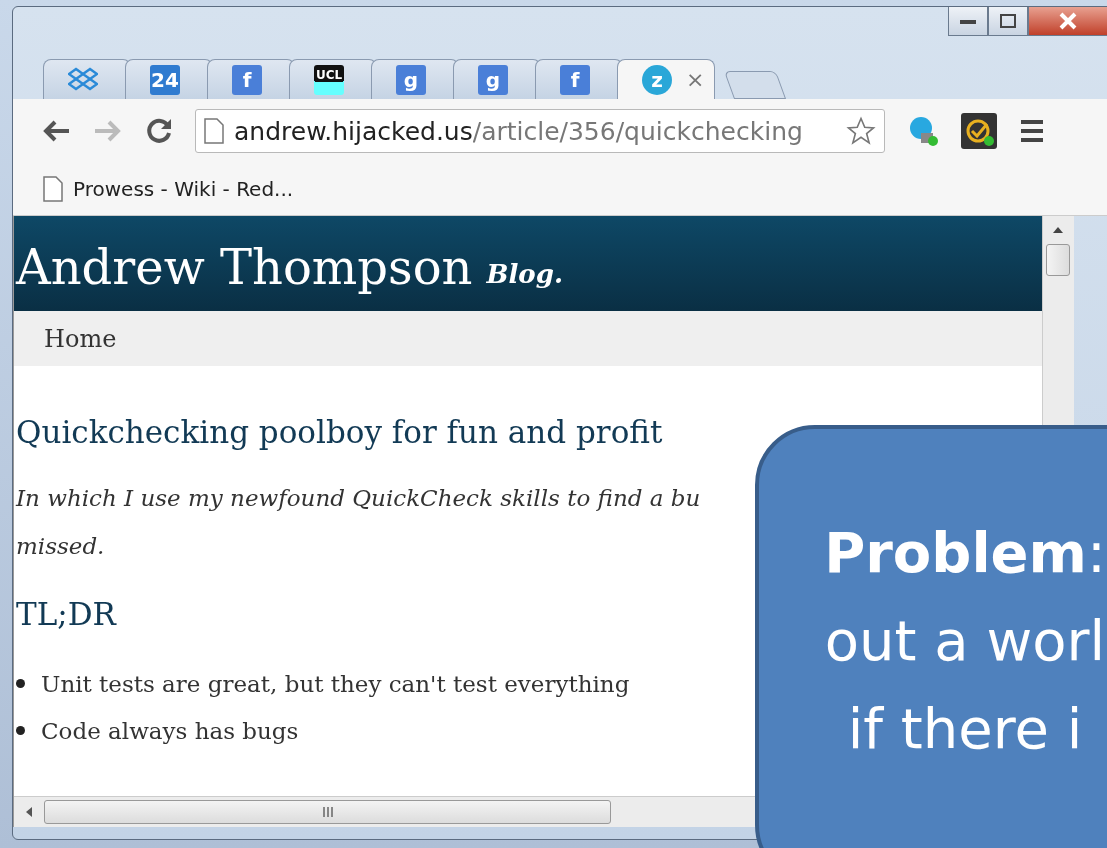 This screenshot has height=848, width=1107. Describe the element at coordinates (965, 729) in the screenshot. I see `callout-text: if there i` at that location.